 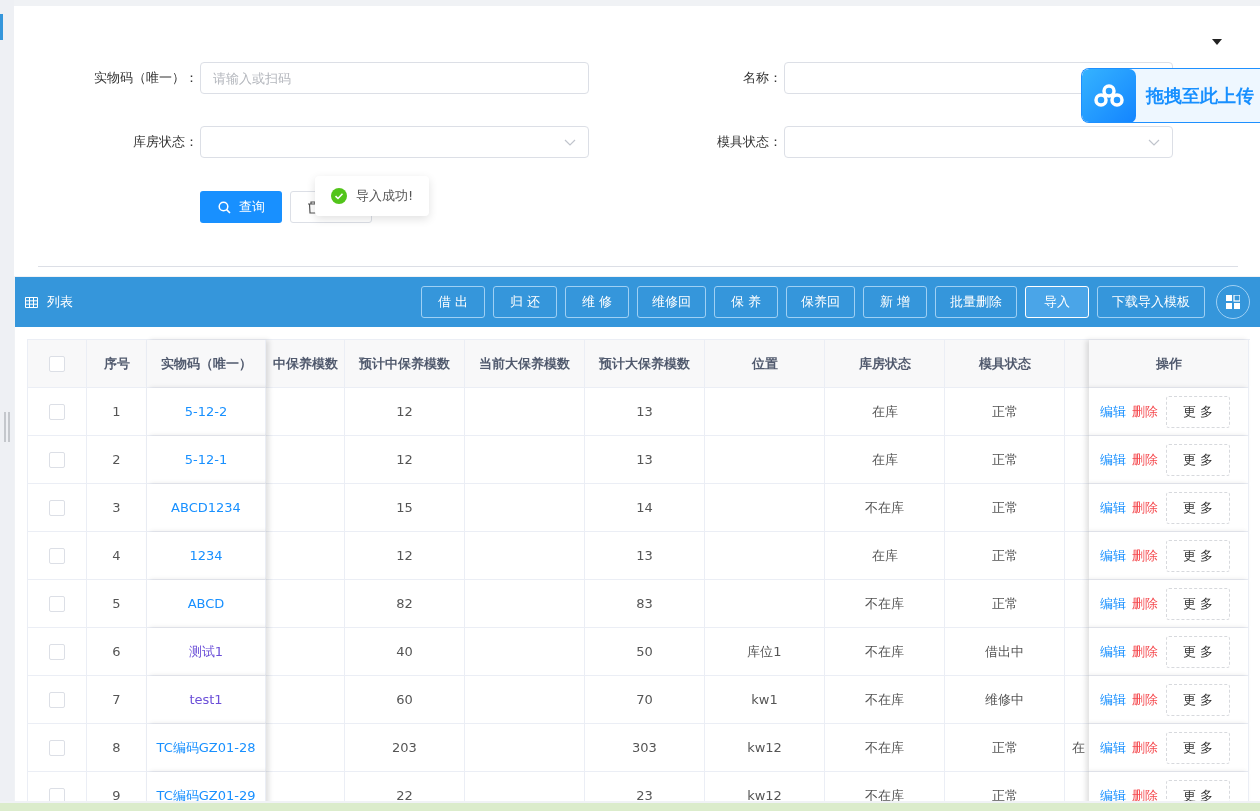 What do you see at coordinates (525, 364) in the screenshot?
I see `column-header: 当前大保养模数` at bounding box center [525, 364].